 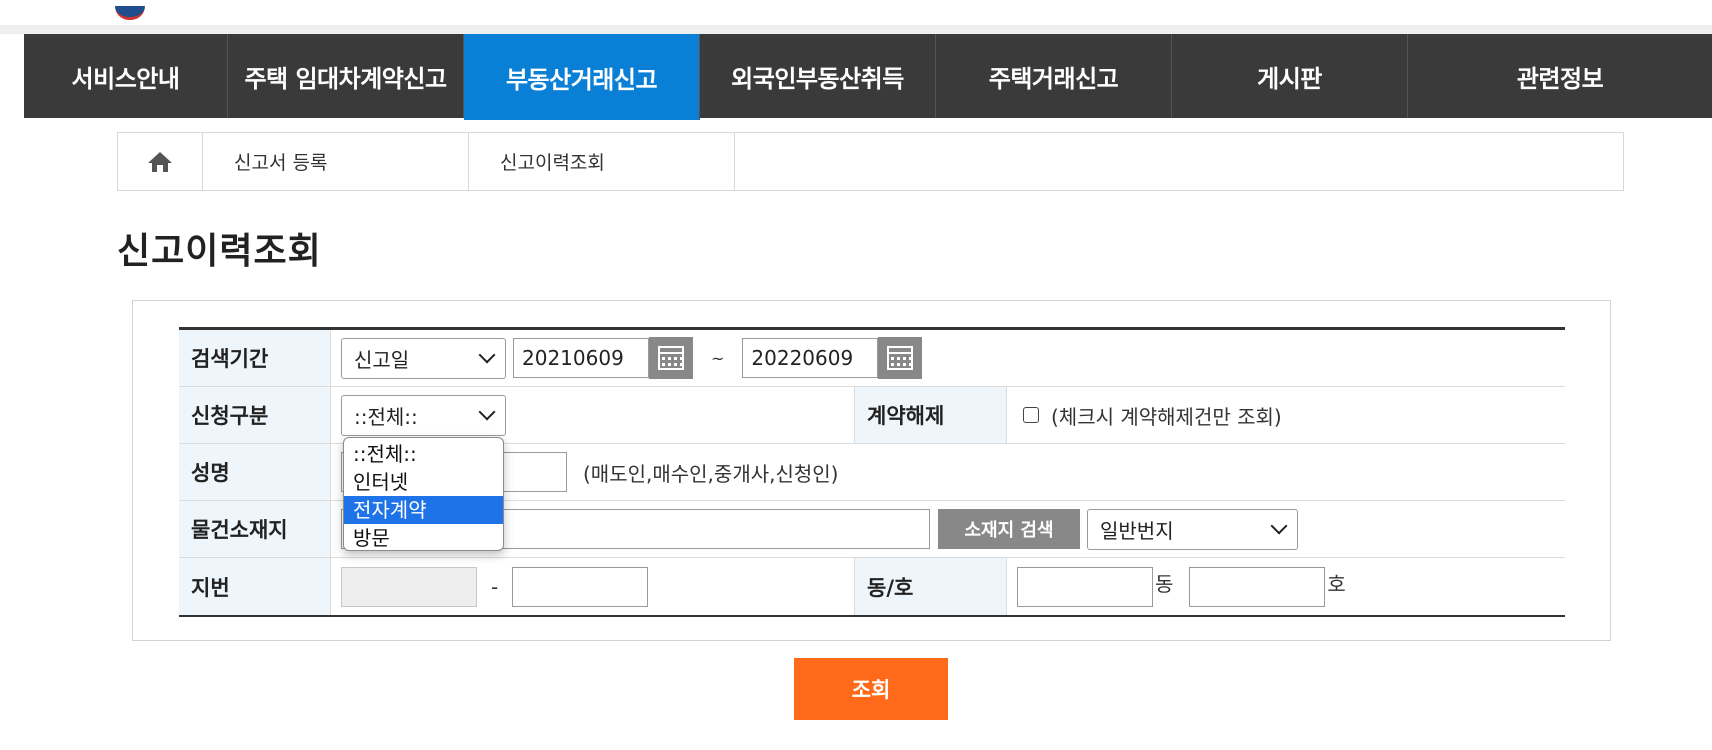 What do you see at coordinates (255, 415) in the screenshot?
I see `label-category: 신청구분` at bounding box center [255, 415].